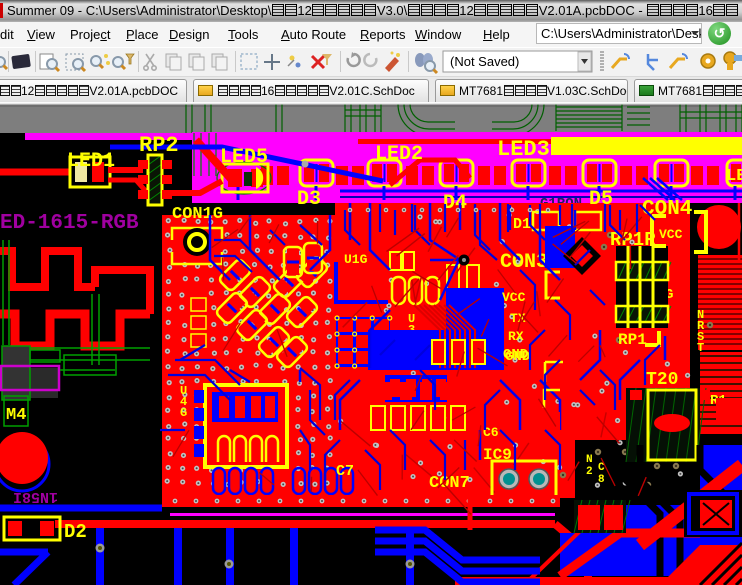  What do you see at coordinates (484, 61) in the screenshot?
I see `svg-text: (Not Saved)` at bounding box center [484, 61].